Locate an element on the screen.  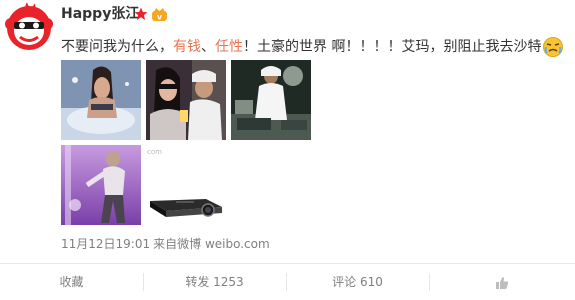
vip-crown-icon: v is located at coordinates (159, 14).